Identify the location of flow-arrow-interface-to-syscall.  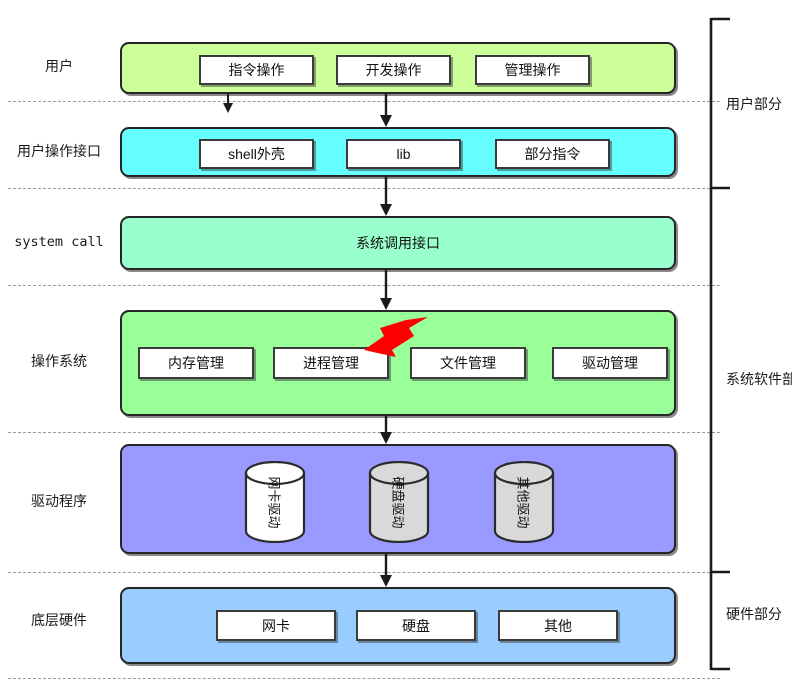
(386, 197).